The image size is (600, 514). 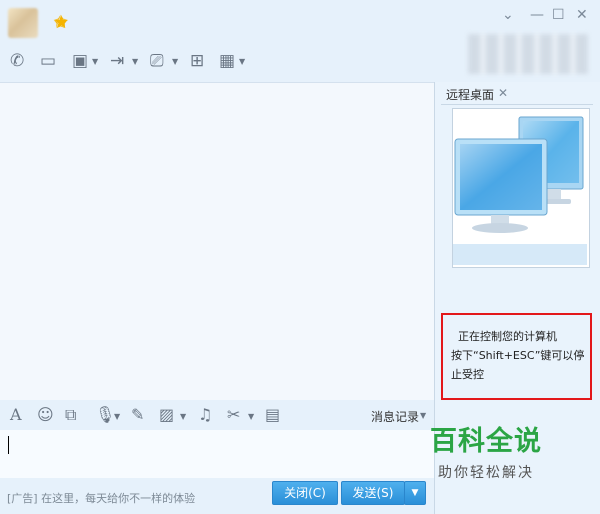 What do you see at coordinates (23, 23) in the screenshot?
I see `avatar` at bounding box center [23, 23].